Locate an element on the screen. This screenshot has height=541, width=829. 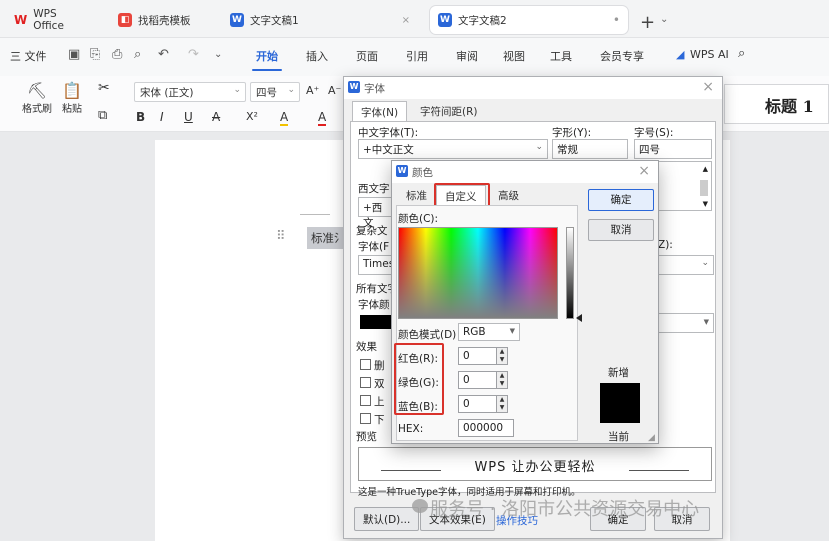
color-spectrum is located at coordinates (478, 273).